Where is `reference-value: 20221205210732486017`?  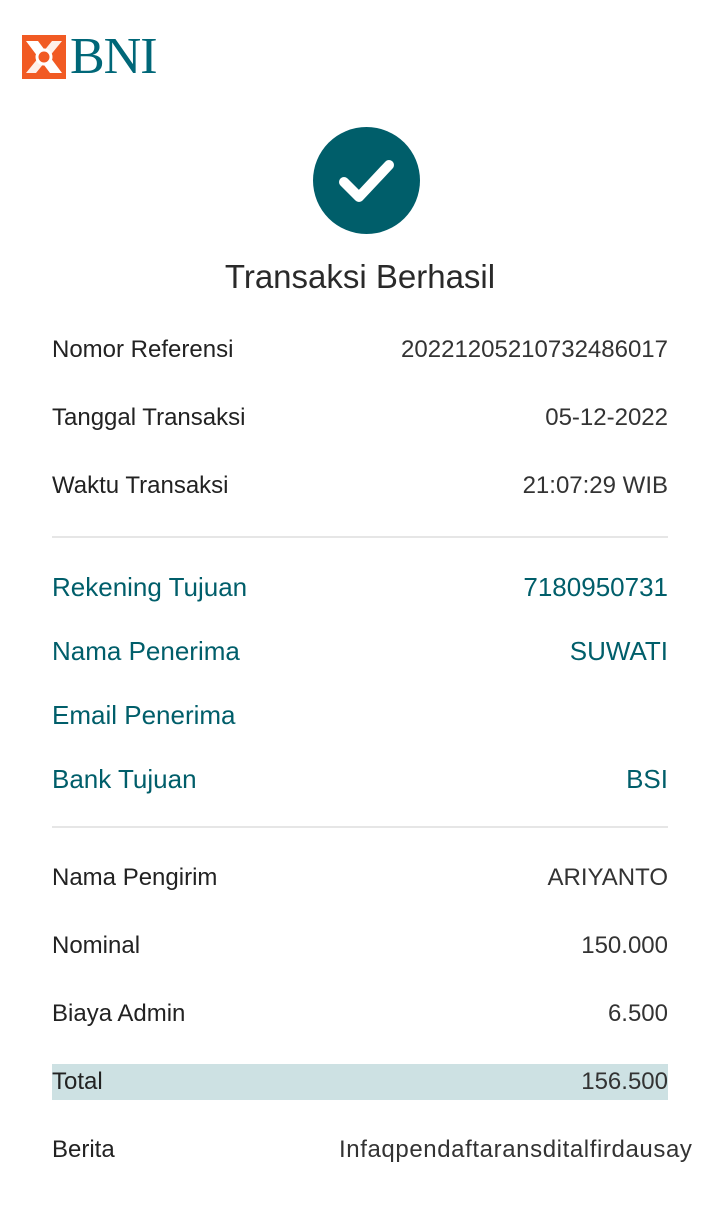
reference-value: 20221205210732486017 is located at coordinates (534, 349).